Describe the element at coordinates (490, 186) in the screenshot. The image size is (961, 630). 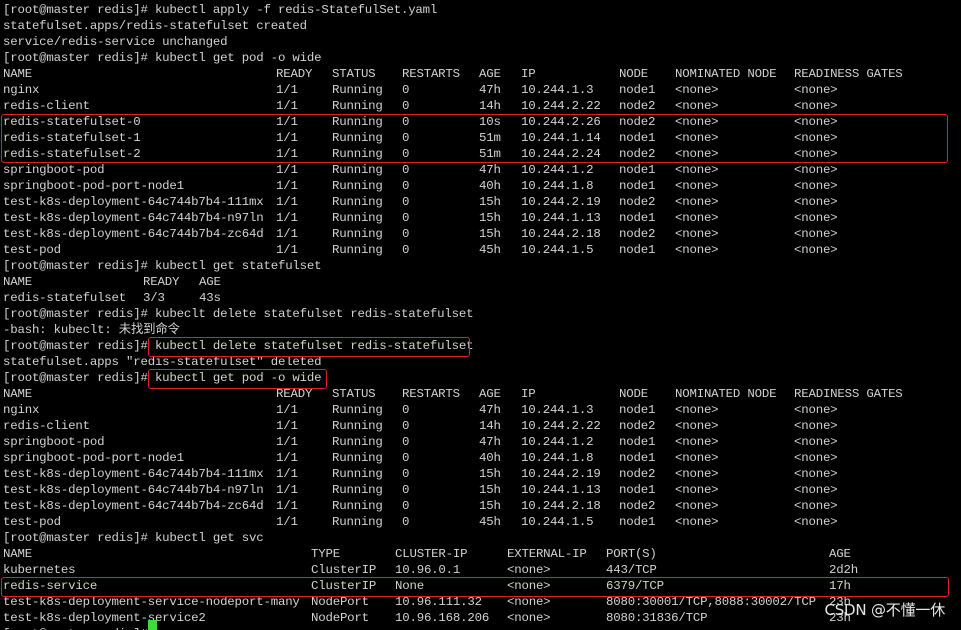
I see `table-cell: 40h` at that location.